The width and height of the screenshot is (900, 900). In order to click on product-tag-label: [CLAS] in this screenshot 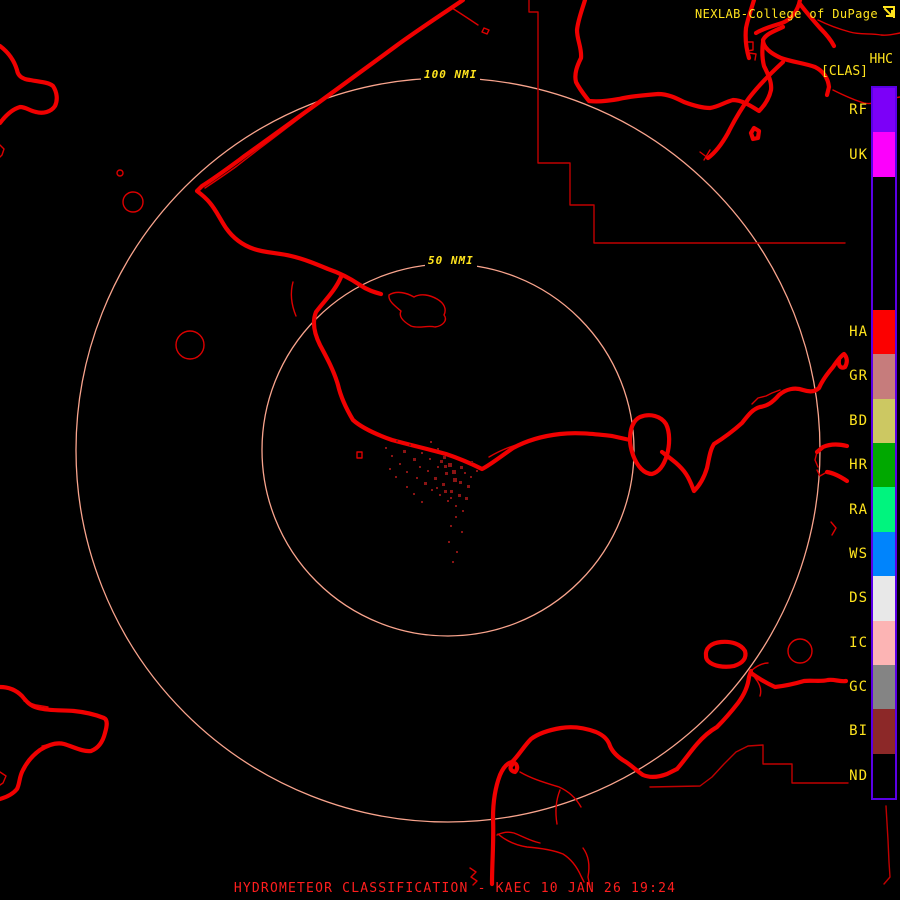, I will do `click(844, 71)`.